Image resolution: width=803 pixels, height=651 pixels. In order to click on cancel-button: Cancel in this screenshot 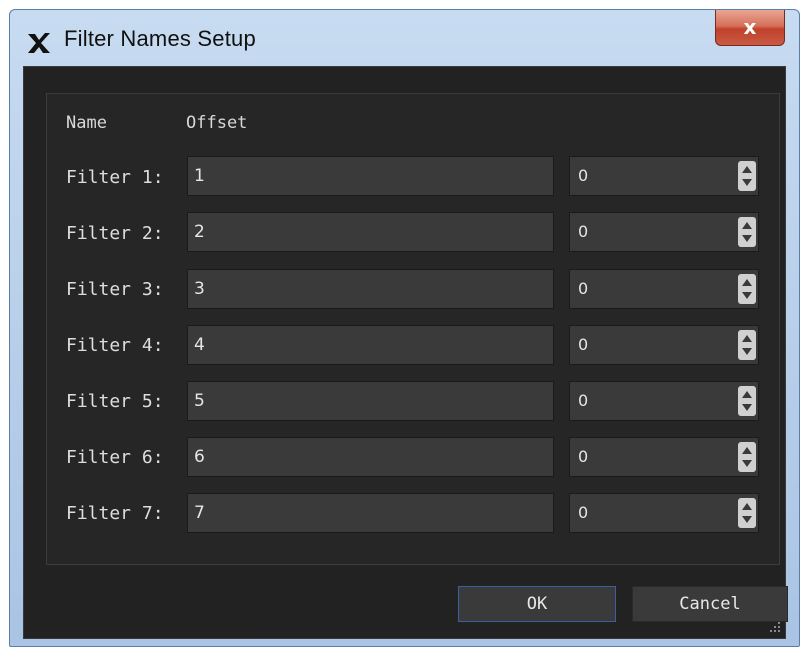, I will do `click(710, 604)`.